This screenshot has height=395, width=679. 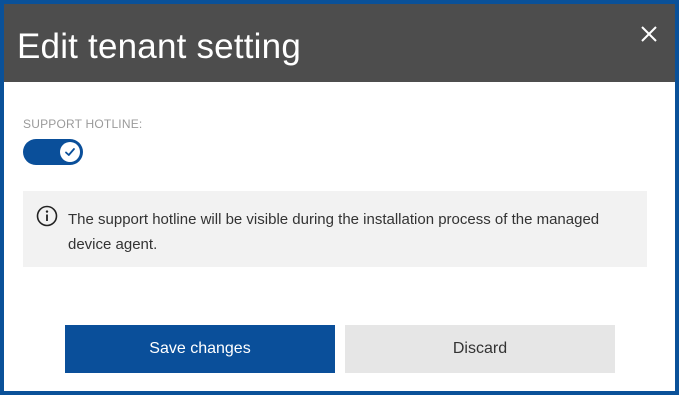 I want to click on support-hotline-label: SUPPORT HOTLINE:, so click(x=83, y=124).